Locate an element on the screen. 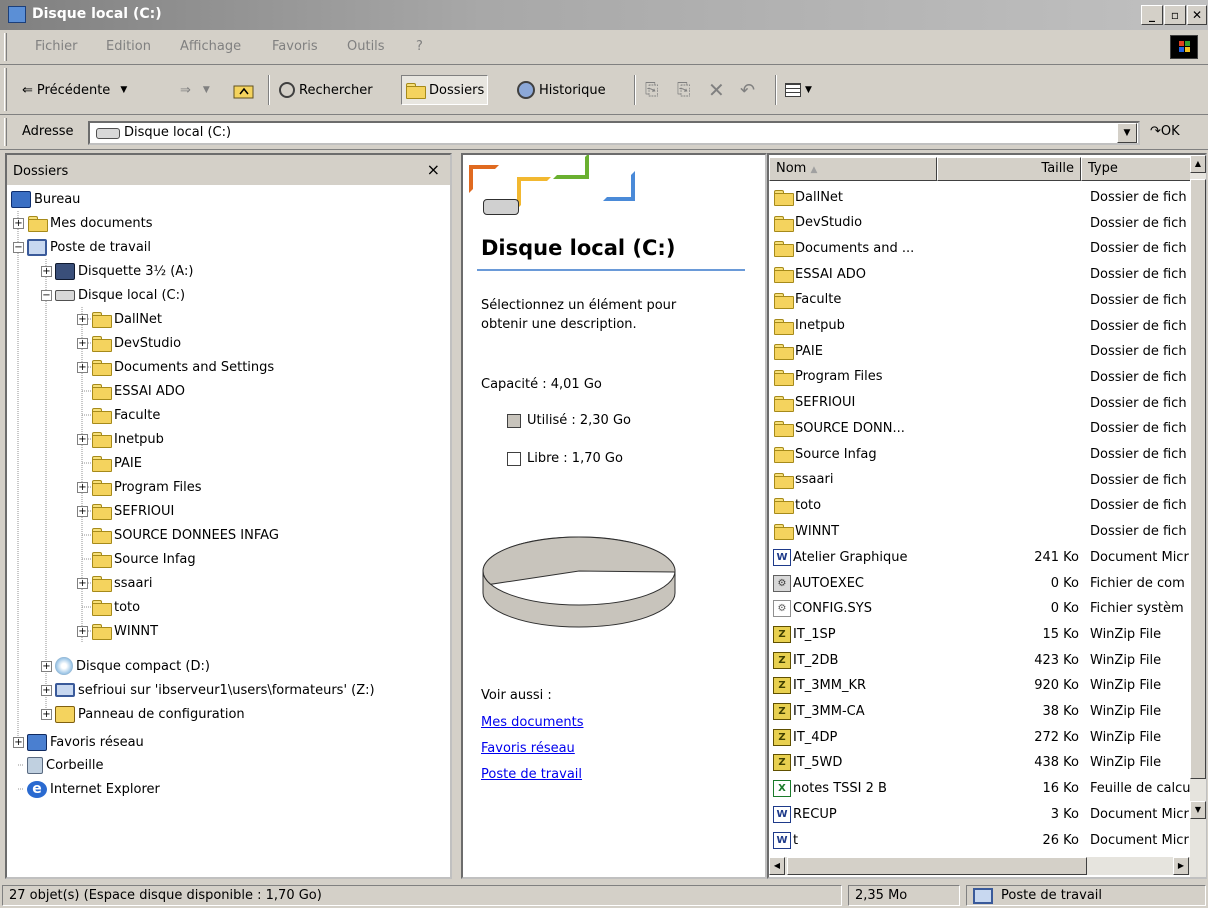 The image size is (1208, 908). horizontal-scrollbar: ◀ ▶ is located at coordinates (979, 866).